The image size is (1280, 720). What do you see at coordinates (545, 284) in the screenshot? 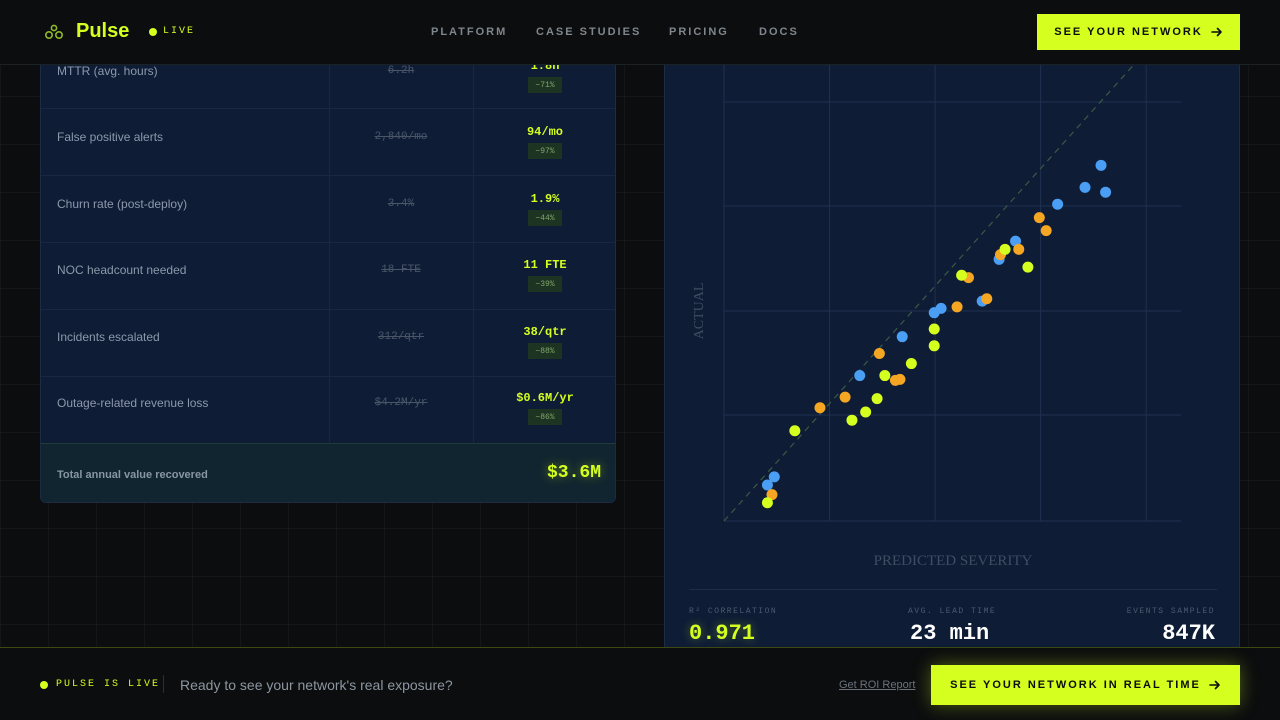
I see `delta-badge: −39%` at bounding box center [545, 284].